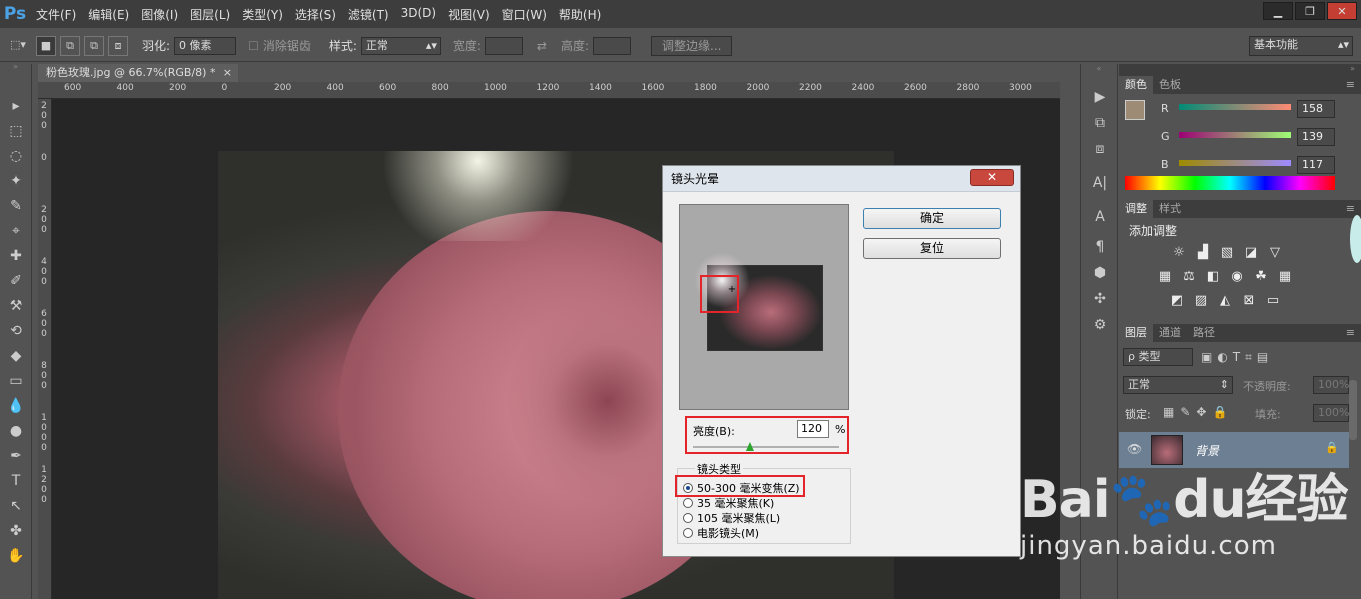  I want to click on value-input: 158, so click(1316, 109).